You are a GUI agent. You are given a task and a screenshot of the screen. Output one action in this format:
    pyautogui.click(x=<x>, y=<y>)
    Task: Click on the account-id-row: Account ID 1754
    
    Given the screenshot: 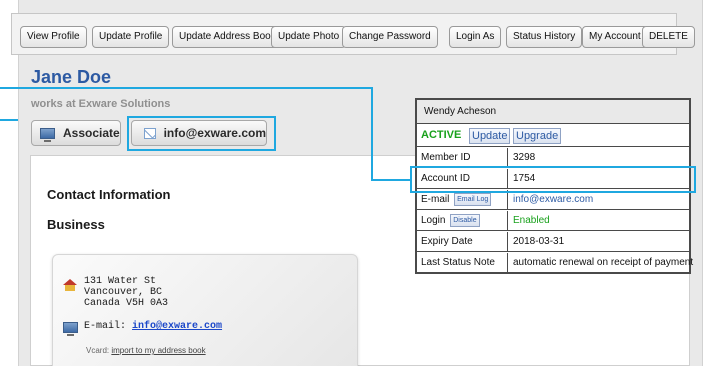 What is the action you would take?
    pyautogui.click(x=553, y=179)
    